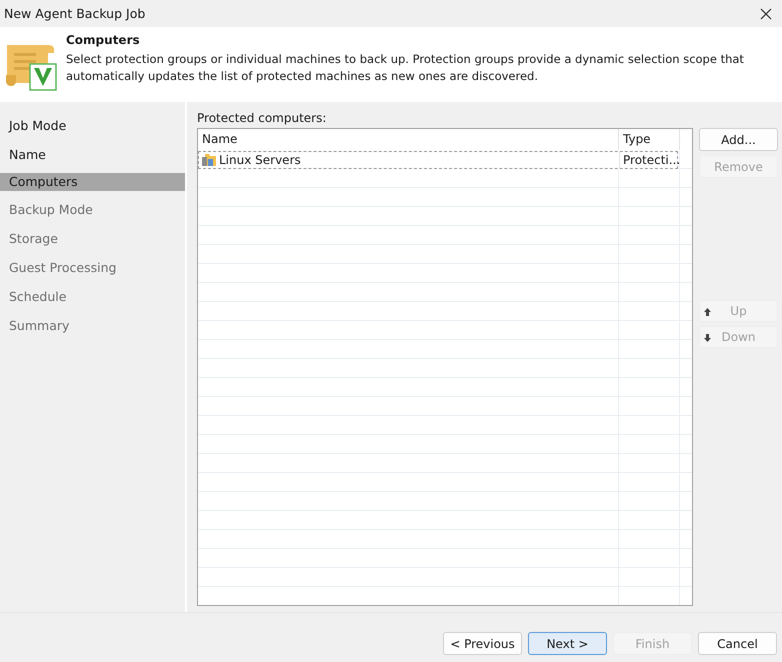 The width and height of the screenshot is (782, 662). I want to click on table-label: Protected computers:, so click(262, 118).